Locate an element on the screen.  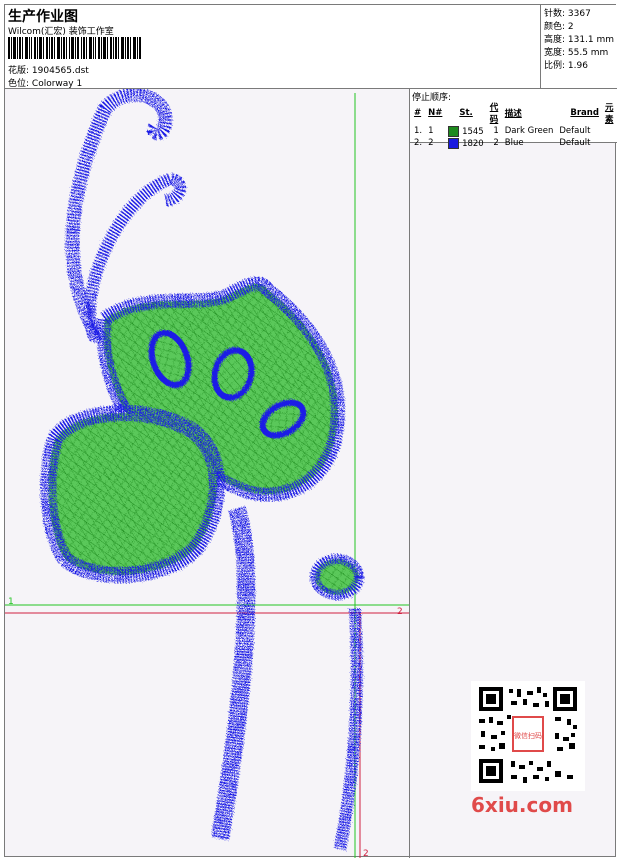
row-code: 2 is located at coordinates (496, 143).